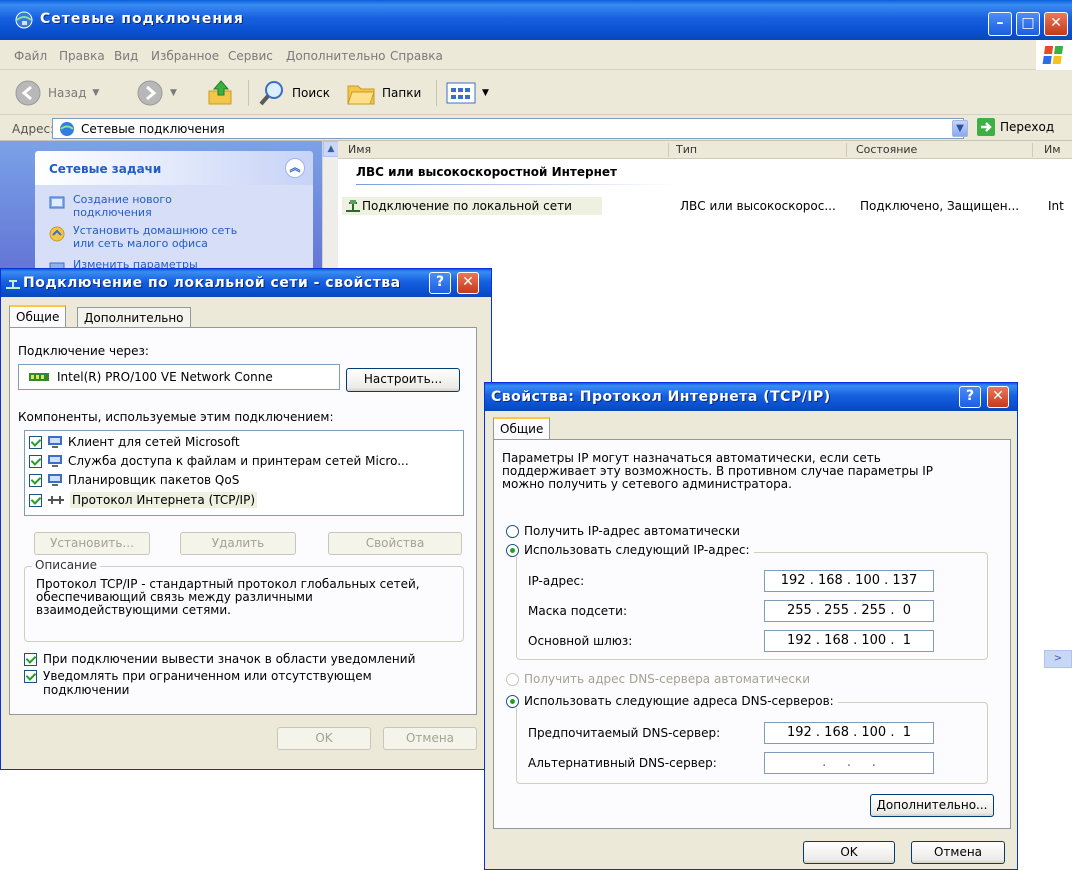  Describe the element at coordinates (960, 128) in the screenshot. I see `address-dropdown-icon: ▼` at that location.